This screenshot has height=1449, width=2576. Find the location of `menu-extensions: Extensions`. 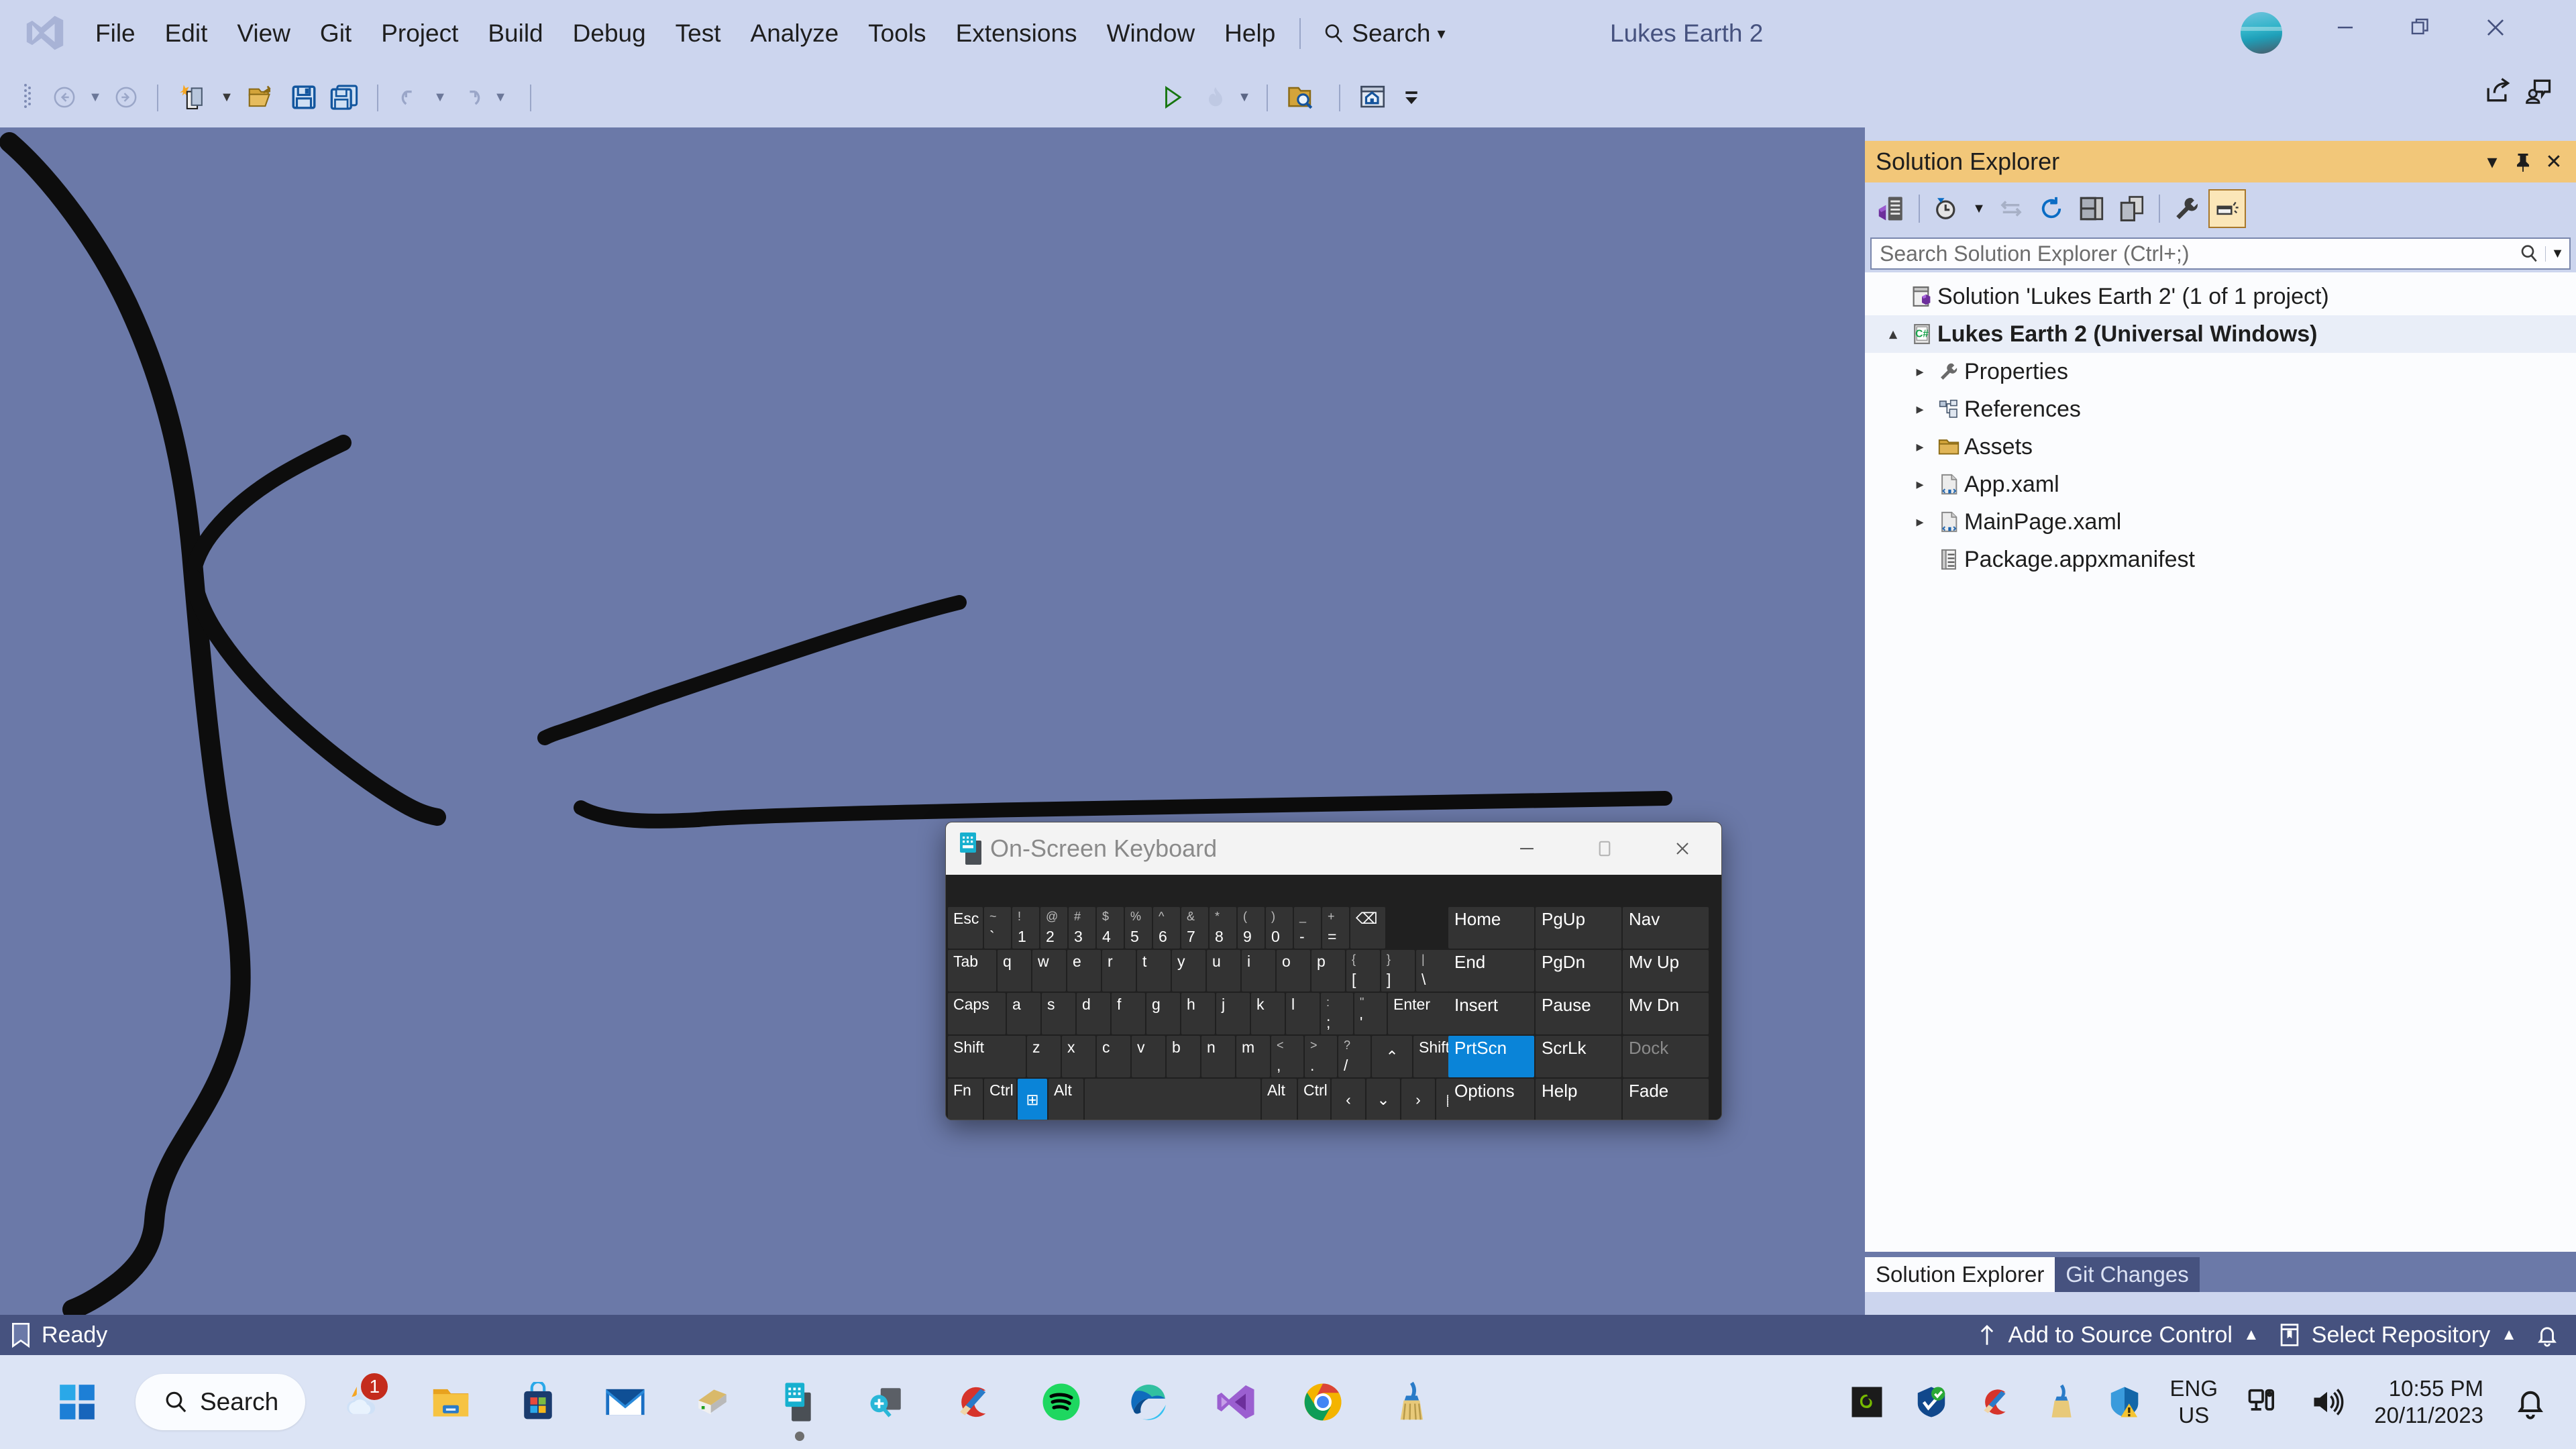

menu-extensions: Extensions is located at coordinates (1016, 33).